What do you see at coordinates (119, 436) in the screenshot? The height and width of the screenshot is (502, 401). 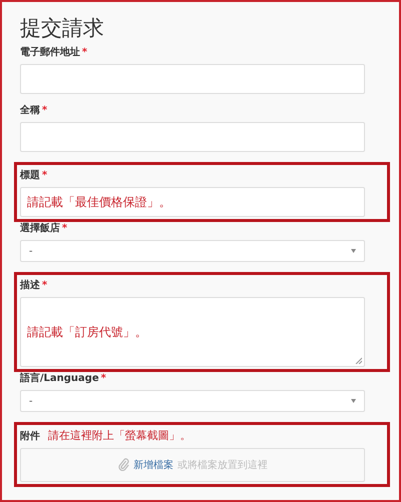 I see `annotation-text: 請在這裡附上「螢幕截圖」。` at bounding box center [119, 436].